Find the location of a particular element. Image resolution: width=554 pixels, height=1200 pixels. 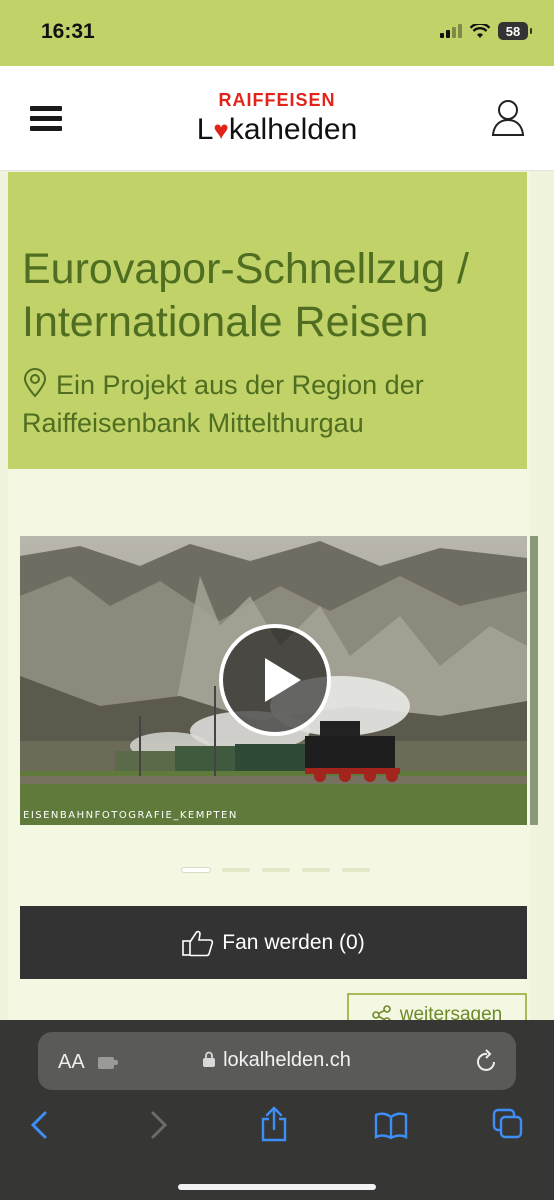

tabs-icon is located at coordinates (508, 1124).